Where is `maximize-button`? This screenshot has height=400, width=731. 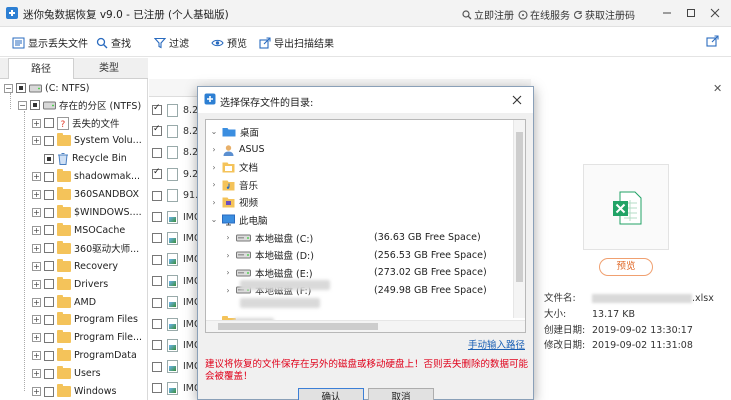
maximize-button is located at coordinates (691, 13).